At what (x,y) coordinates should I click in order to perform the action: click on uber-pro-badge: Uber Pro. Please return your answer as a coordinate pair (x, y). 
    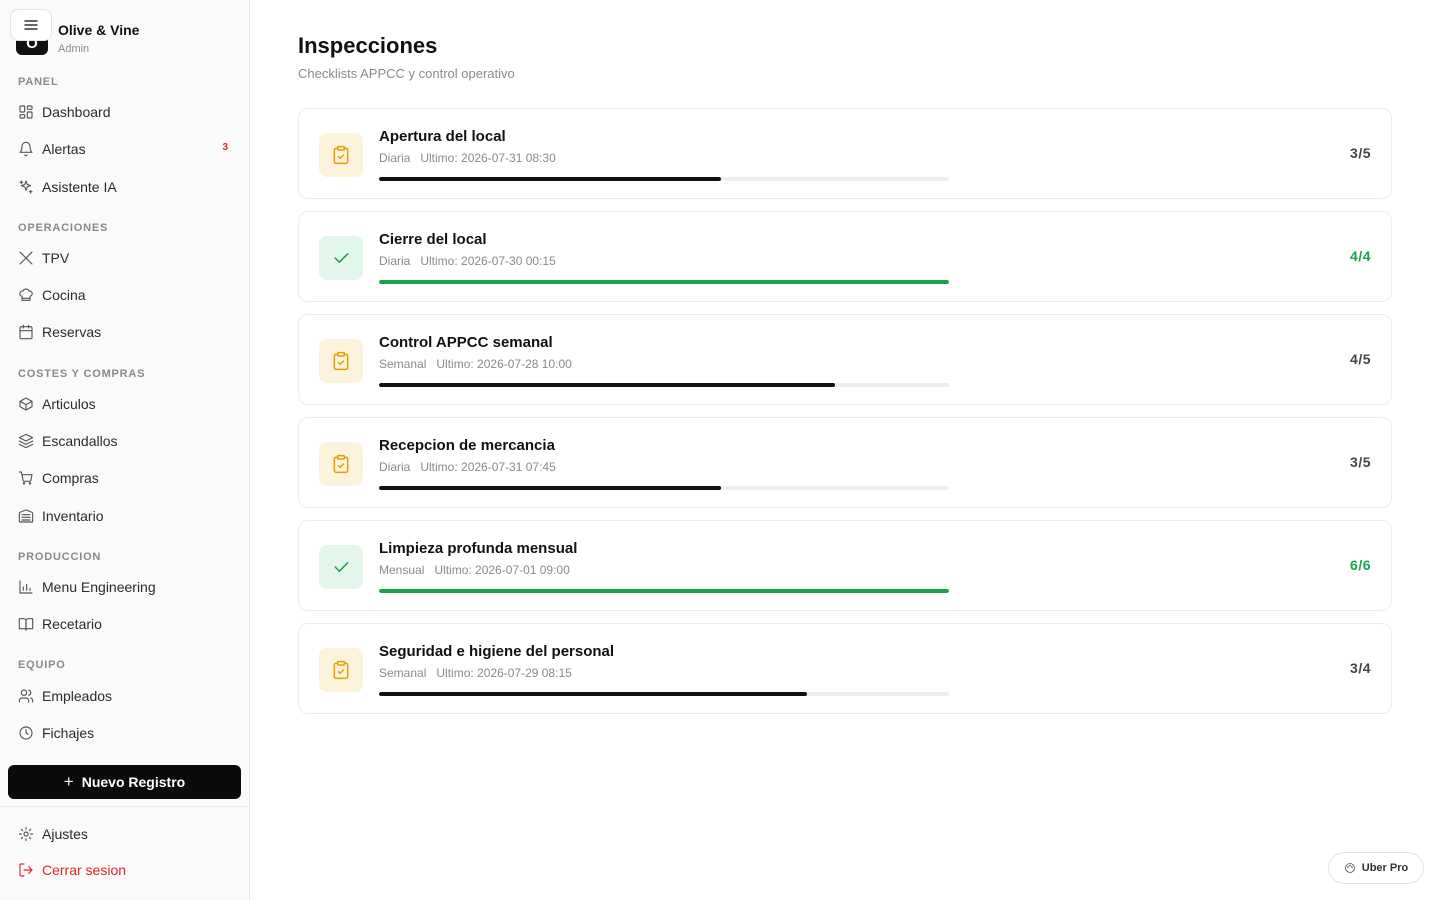
    Looking at the image, I should click on (1376, 868).